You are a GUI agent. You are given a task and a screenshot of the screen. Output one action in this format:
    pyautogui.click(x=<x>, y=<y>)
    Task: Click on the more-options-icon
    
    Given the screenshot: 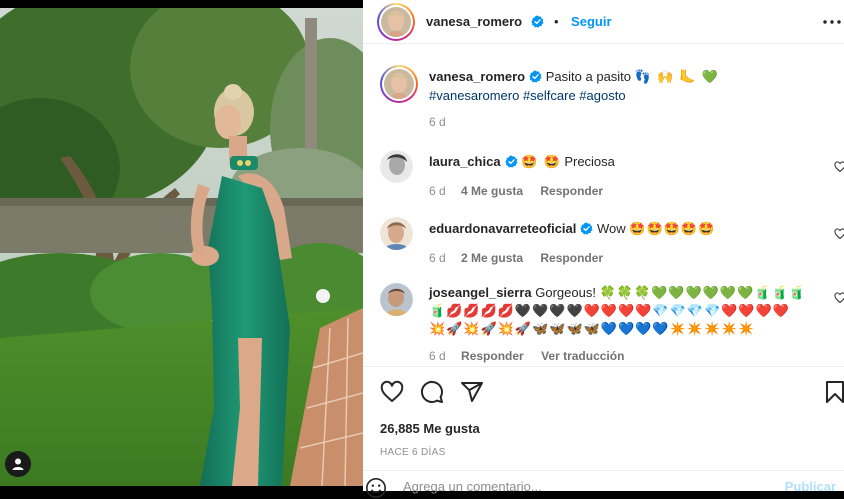 What is the action you would take?
    pyautogui.click(x=832, y=22)
    